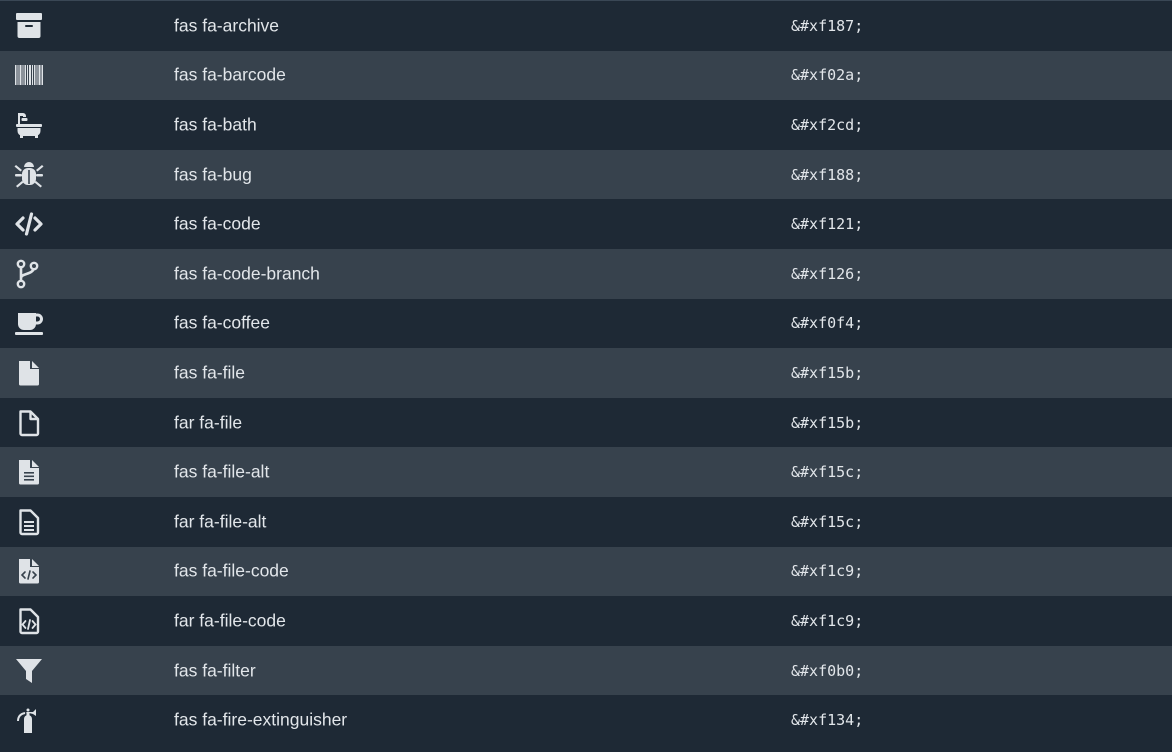  What do you see at coordinates (586, 273) in the screenshot?
I see `table-row: fas fa-code-branch &#xf126;` at bounding box center [586, 273].